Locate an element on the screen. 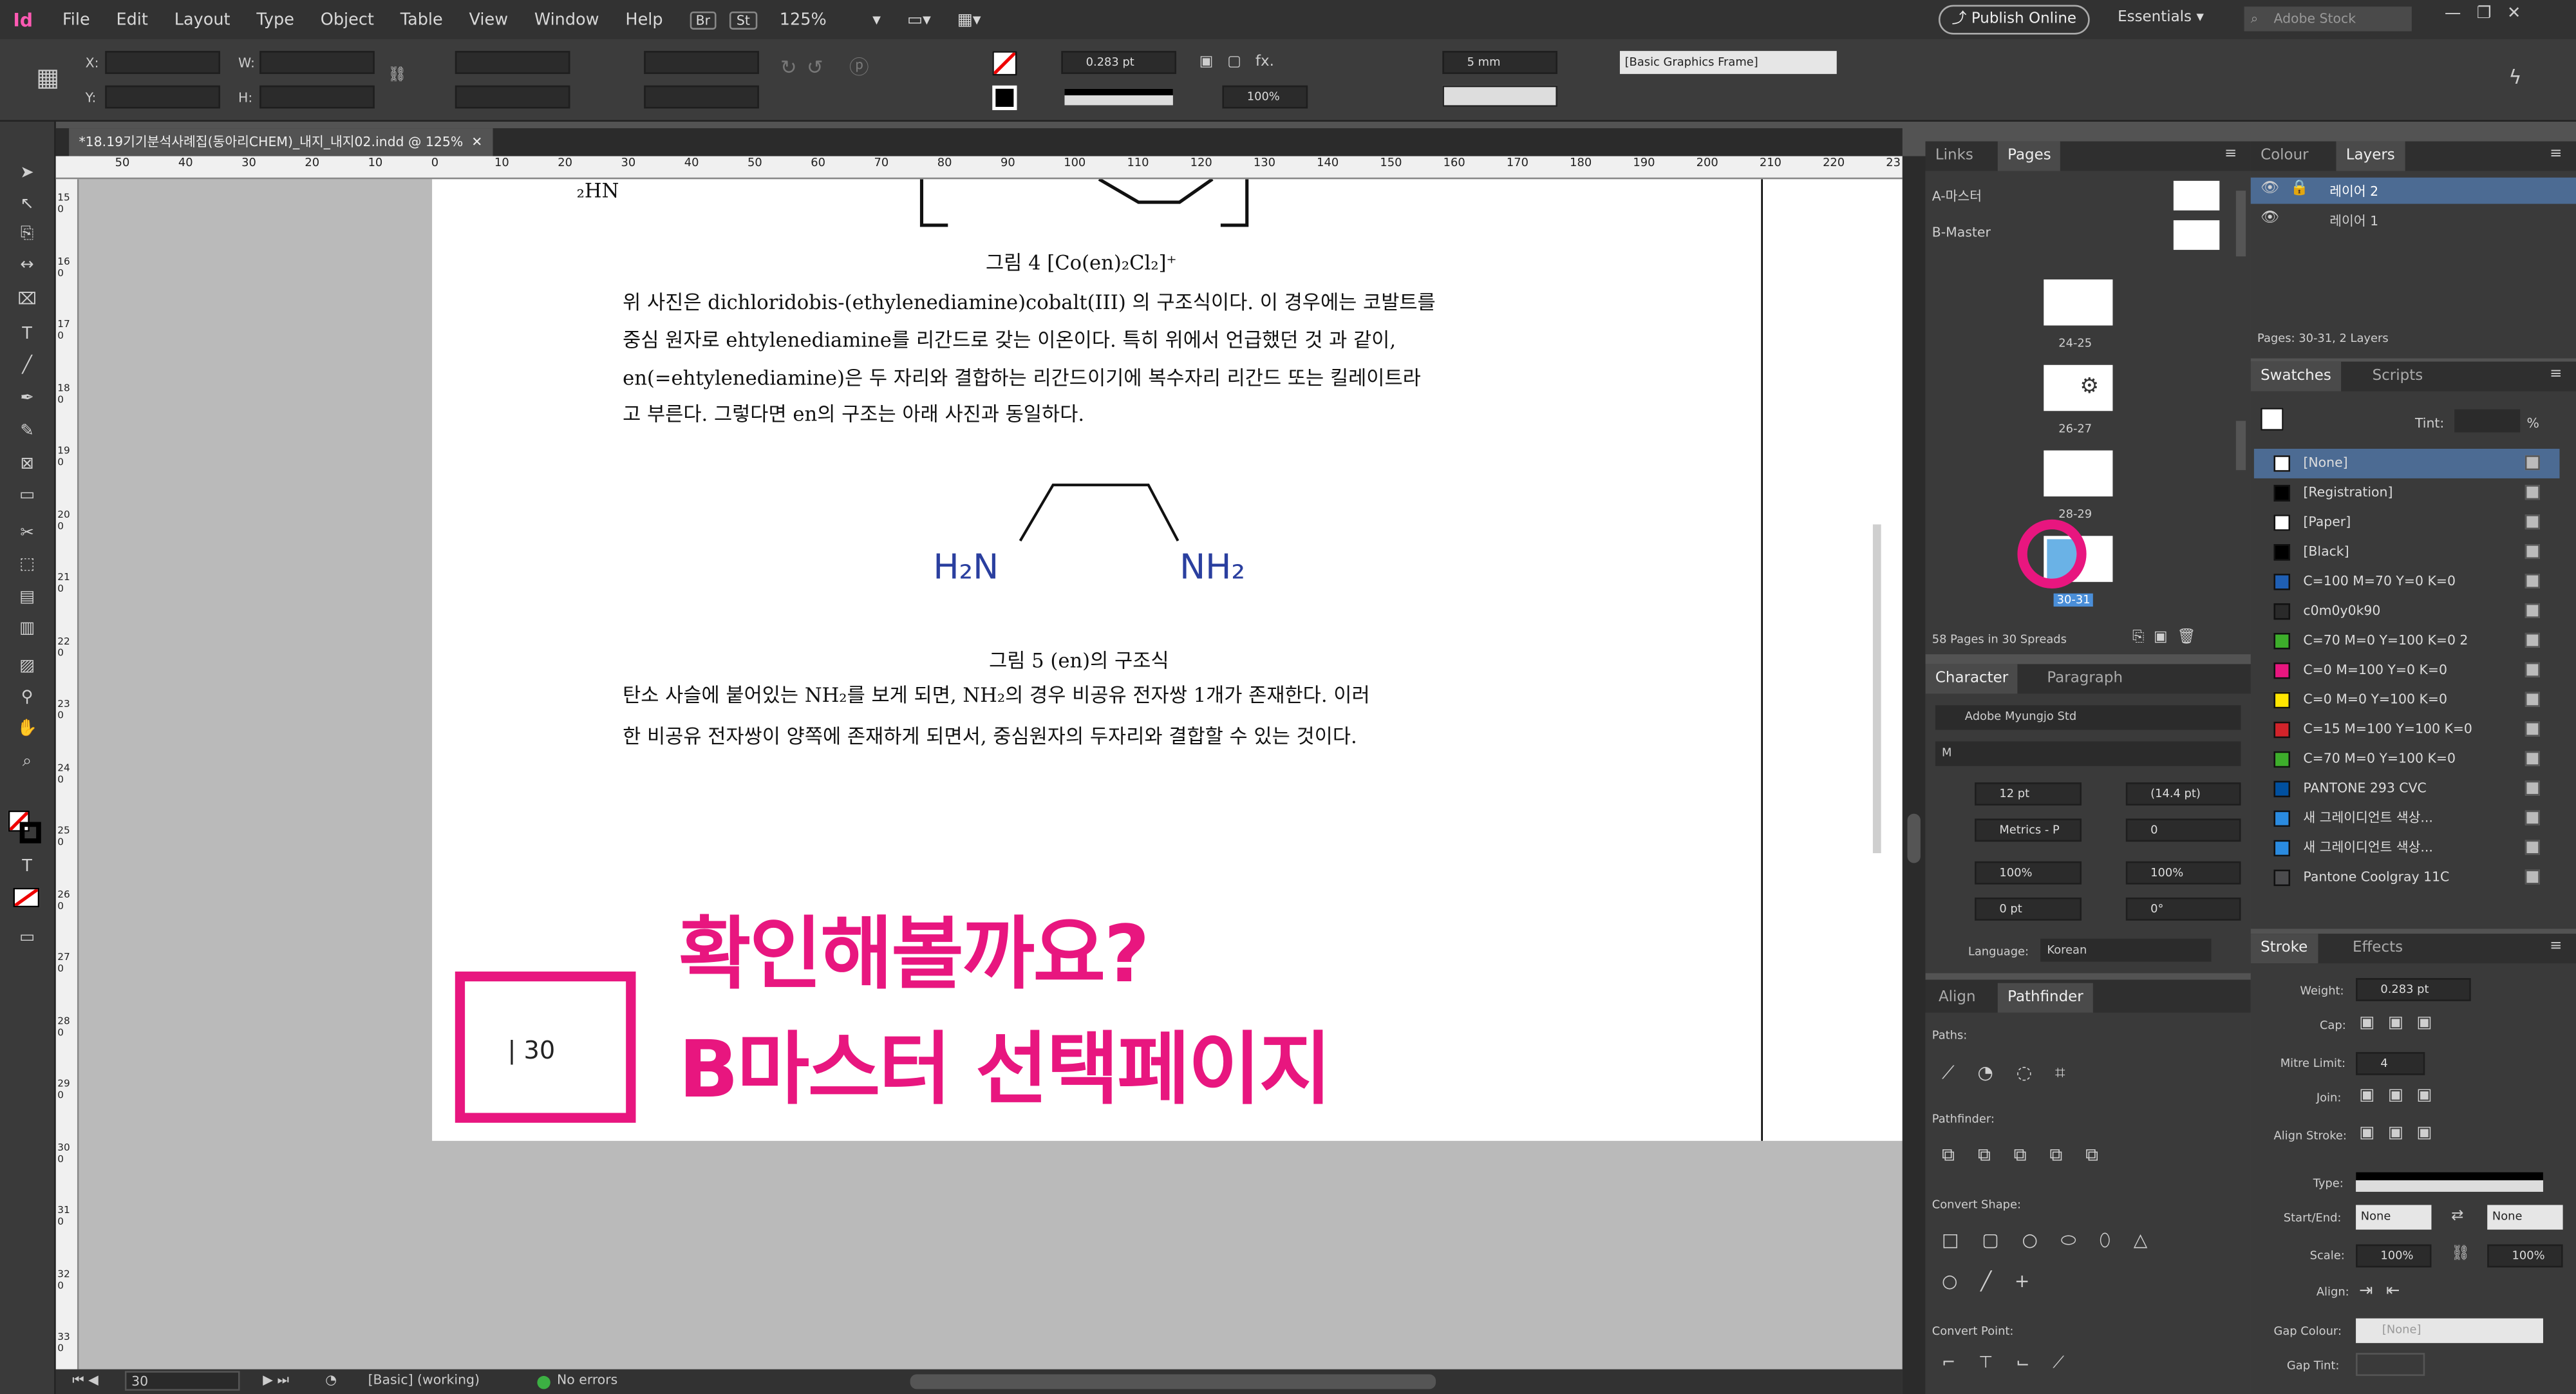  gradient-feather-tool-icon: ▥ is located at coordinates (27, 630).